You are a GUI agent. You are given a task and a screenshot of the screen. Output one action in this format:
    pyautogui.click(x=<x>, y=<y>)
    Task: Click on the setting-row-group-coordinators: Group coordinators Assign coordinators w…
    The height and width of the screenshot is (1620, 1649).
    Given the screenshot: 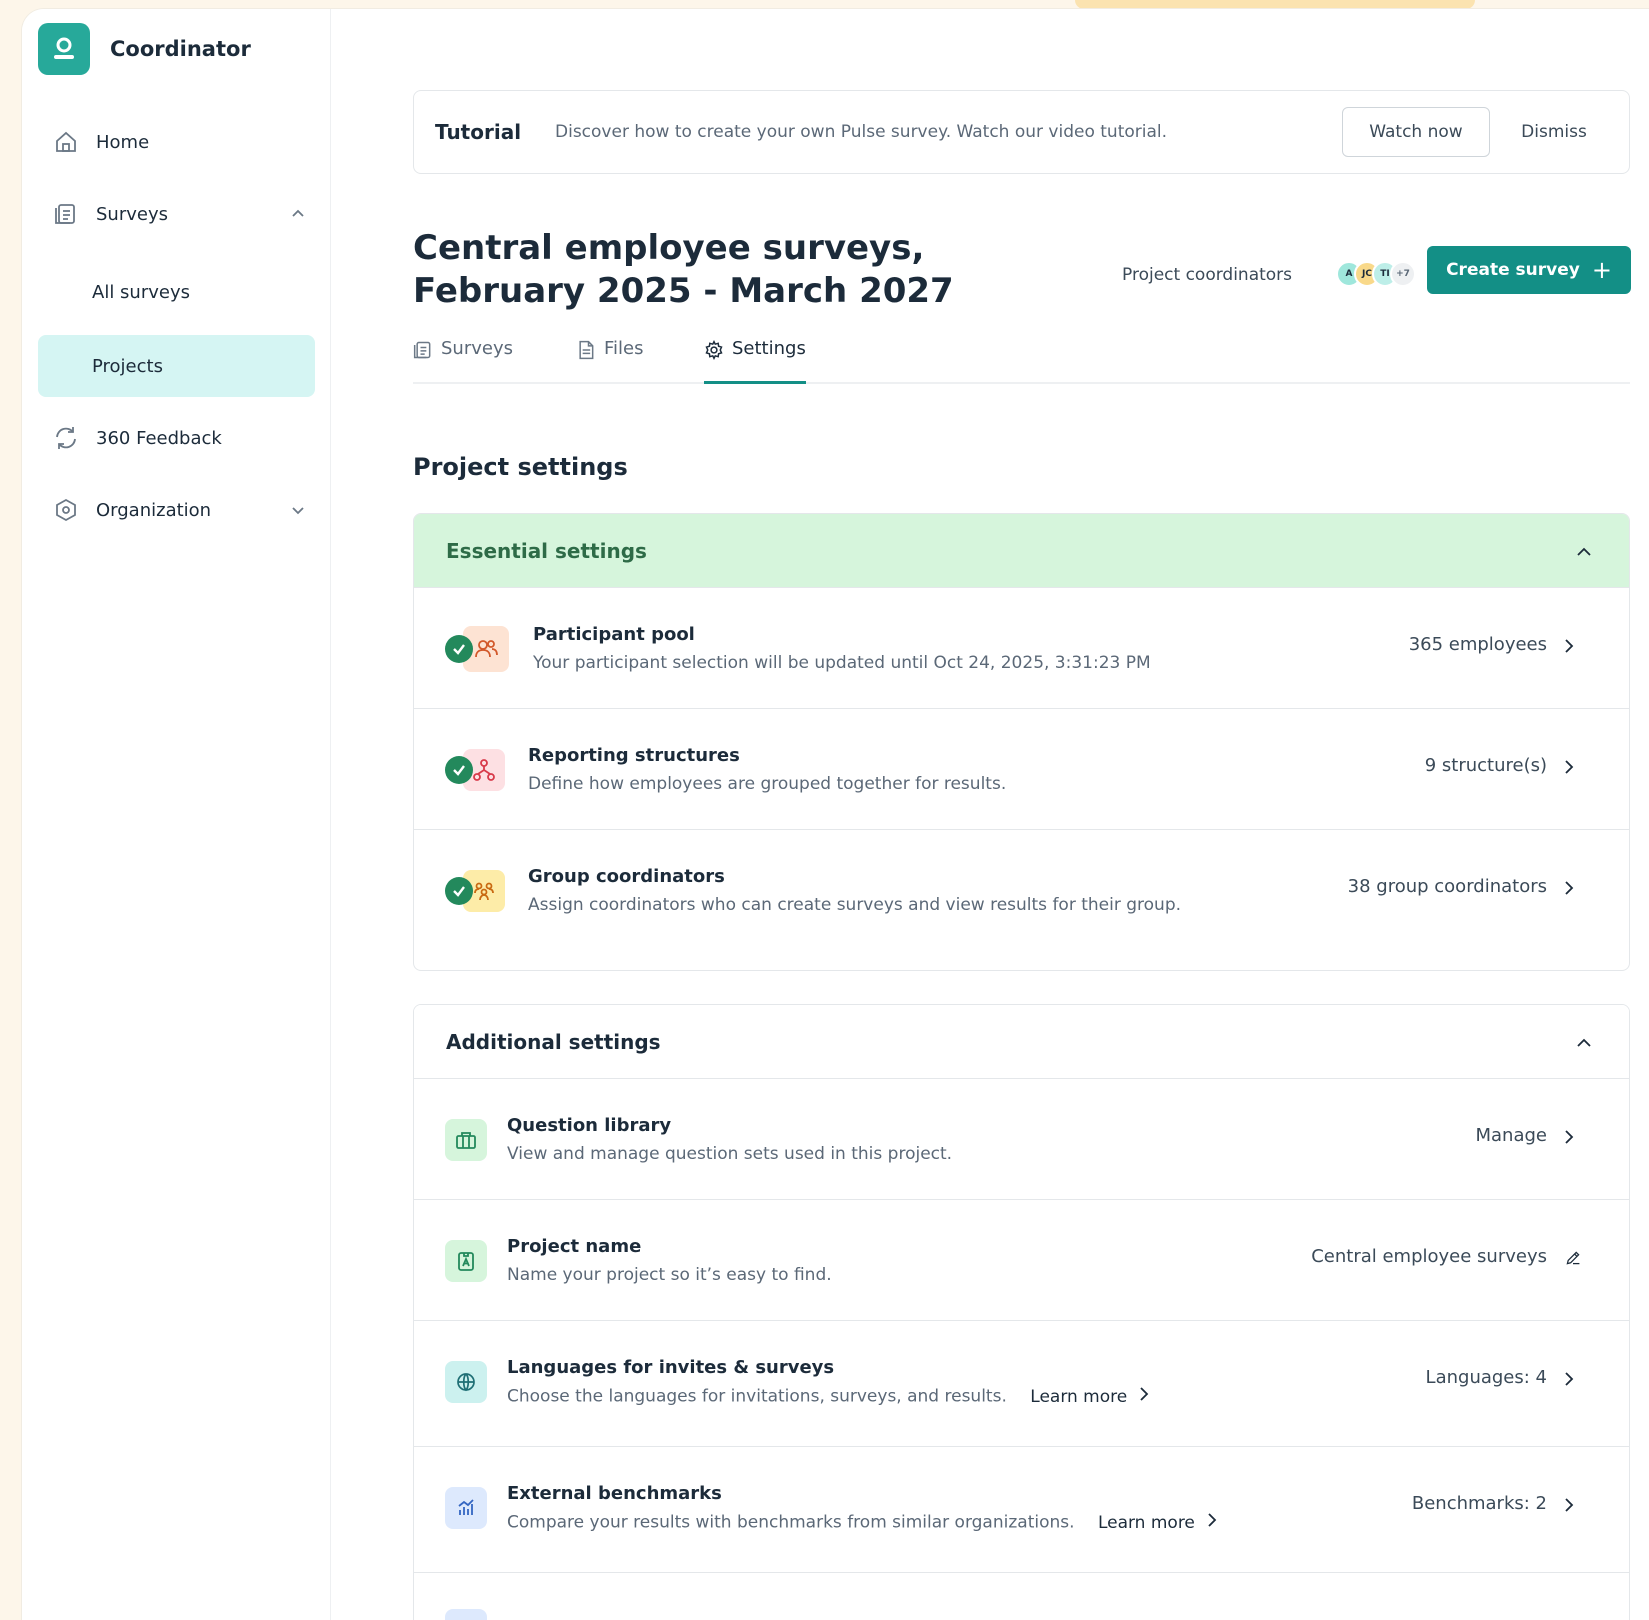 What is the action you would take?
    pyautogui.click(x=1021, y=900)
    